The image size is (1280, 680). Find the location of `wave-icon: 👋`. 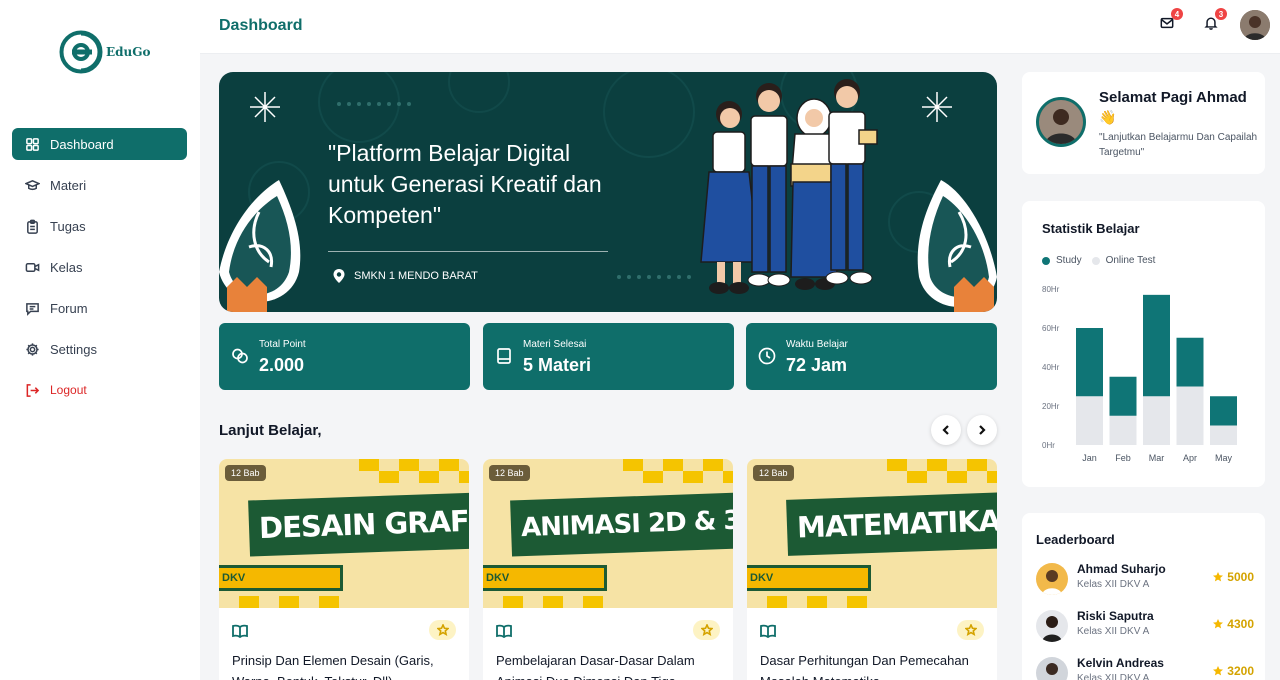

wave-icon: 👋 is located at coordinates (1108, 117).